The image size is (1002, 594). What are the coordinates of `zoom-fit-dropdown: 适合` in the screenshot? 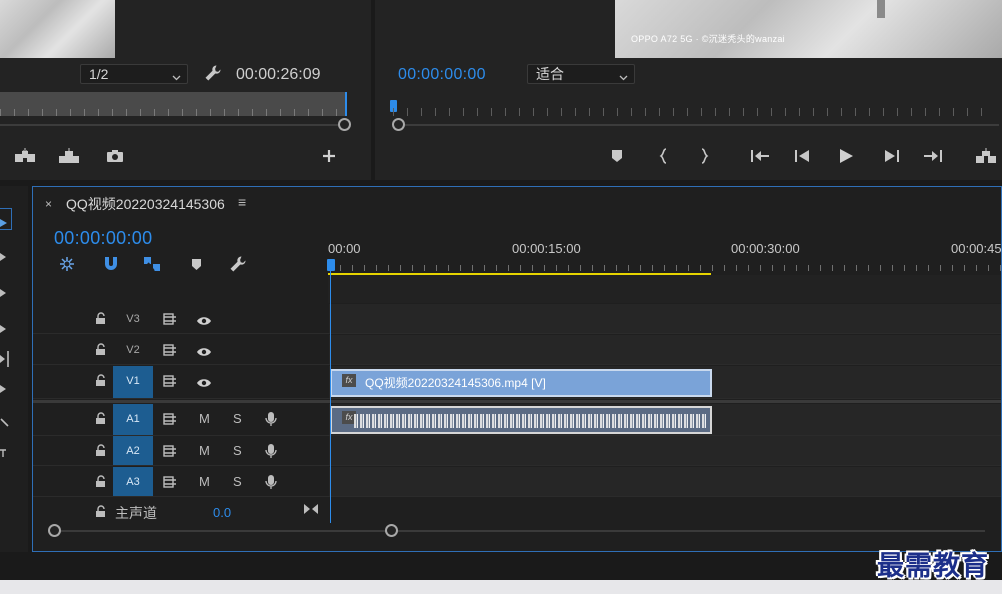 It's located at (581, 74).